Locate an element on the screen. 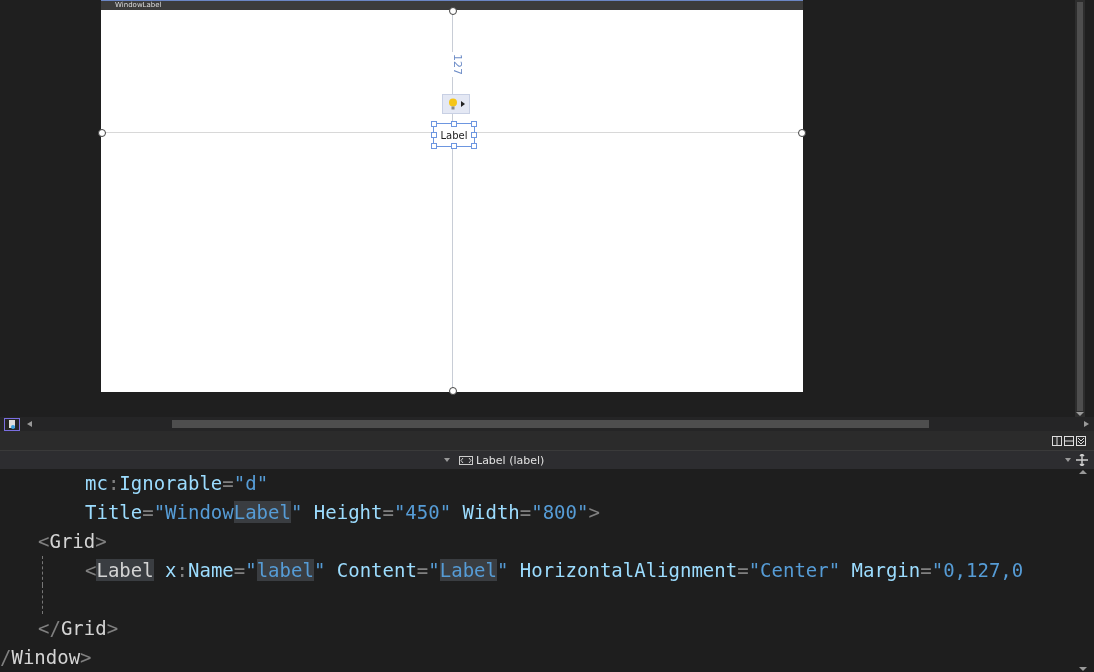 This screenshot has width=1094, height=672. code-line: <Label x:Name="label" Content="Label" HorizontalAlignment="Center" Margin="0,127,0 is located at coordinates (554, 570).